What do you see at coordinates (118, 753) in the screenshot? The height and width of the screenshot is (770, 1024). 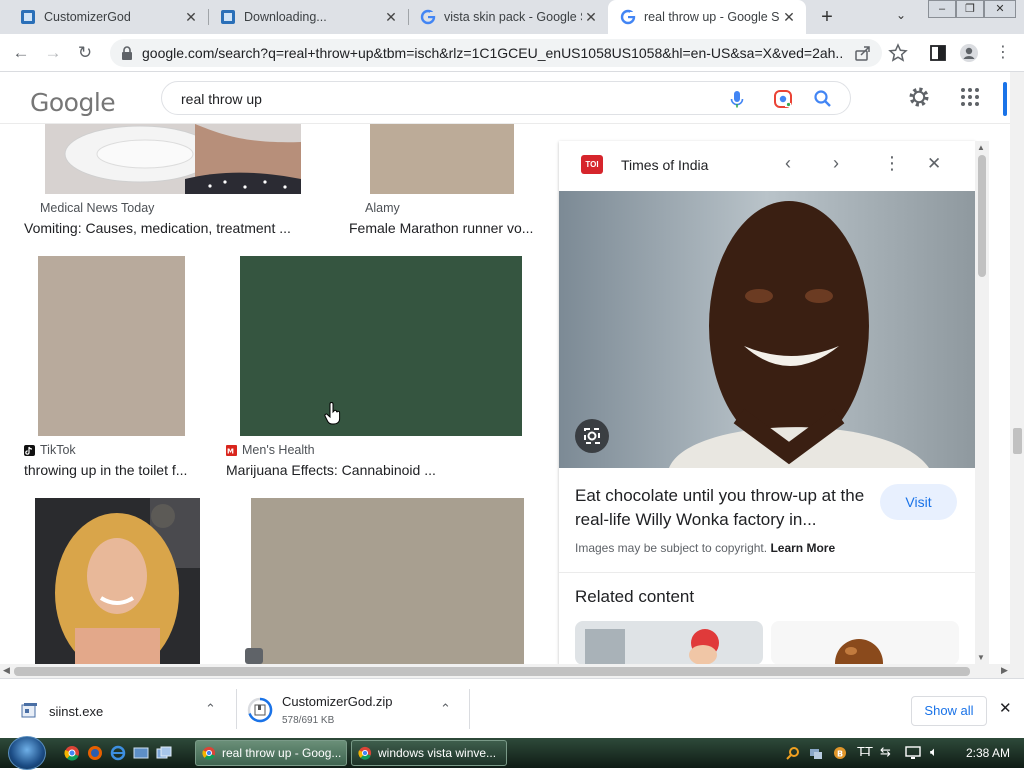 I see `internet-explorer-icon` at bounding box center [118, 753].